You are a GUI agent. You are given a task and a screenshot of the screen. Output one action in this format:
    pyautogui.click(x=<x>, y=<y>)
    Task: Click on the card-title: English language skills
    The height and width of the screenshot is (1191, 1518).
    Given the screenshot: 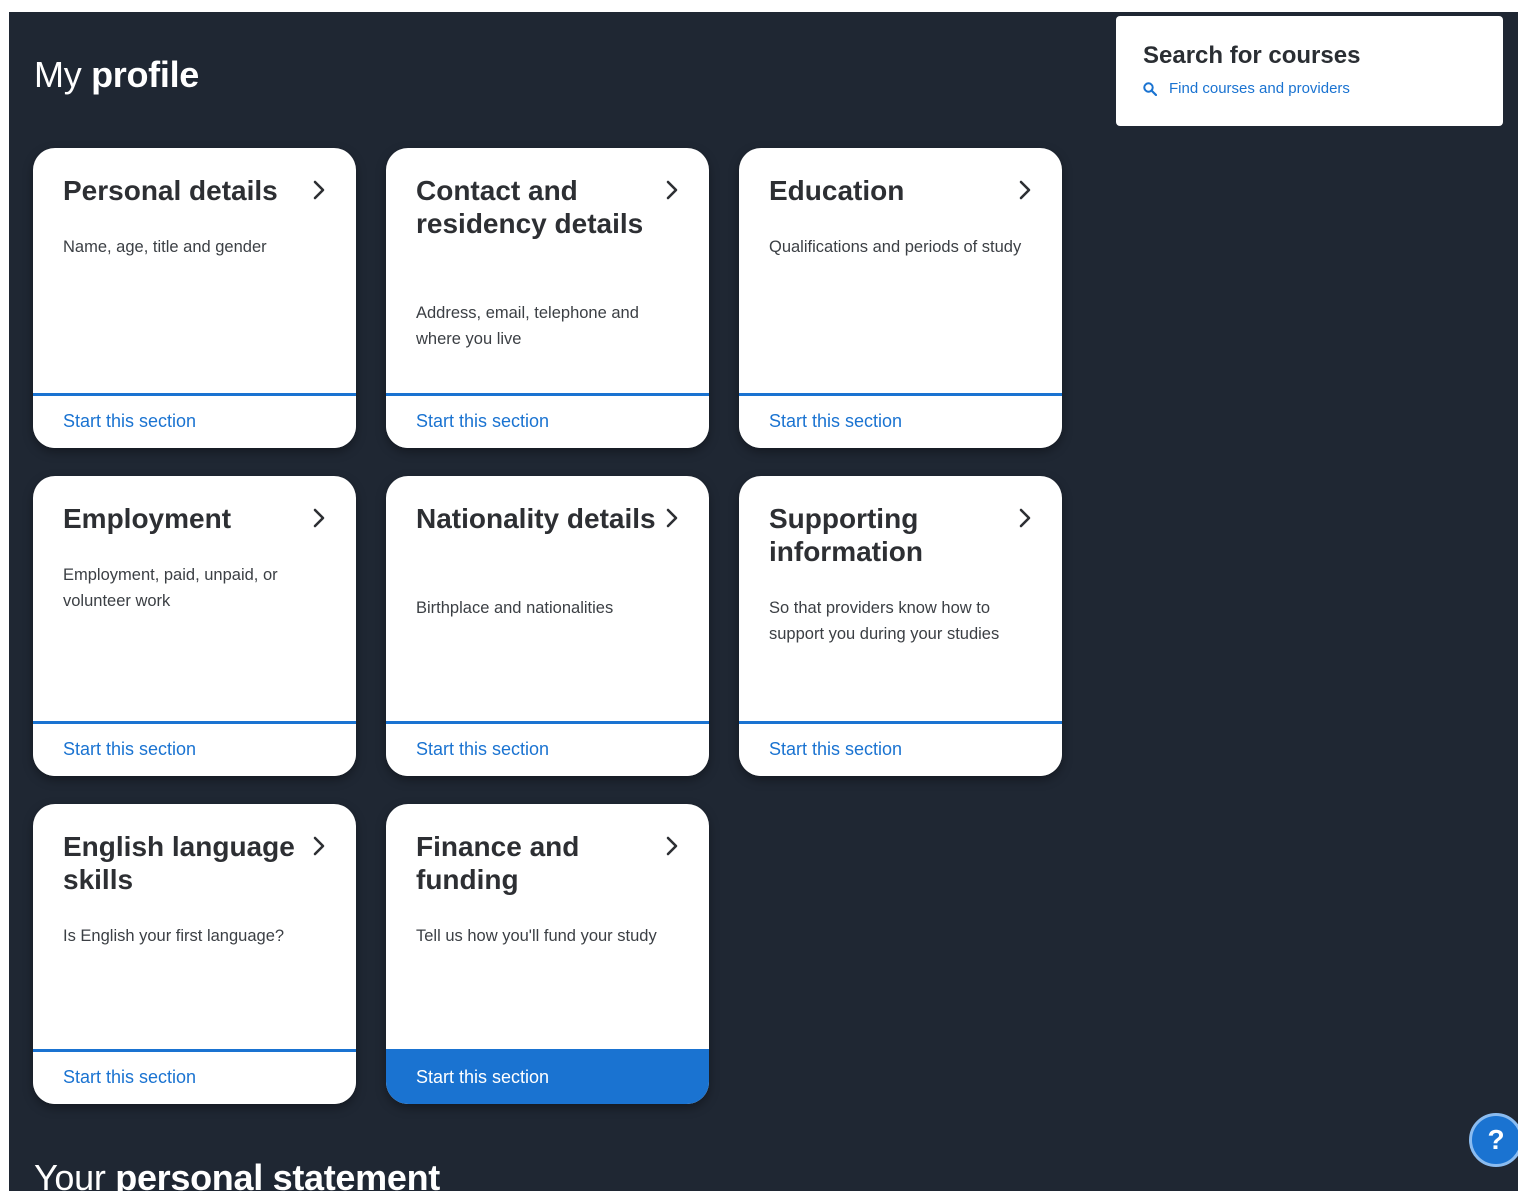 What is the action you would take?
    pyautogui.click(x=179, y=863)
    